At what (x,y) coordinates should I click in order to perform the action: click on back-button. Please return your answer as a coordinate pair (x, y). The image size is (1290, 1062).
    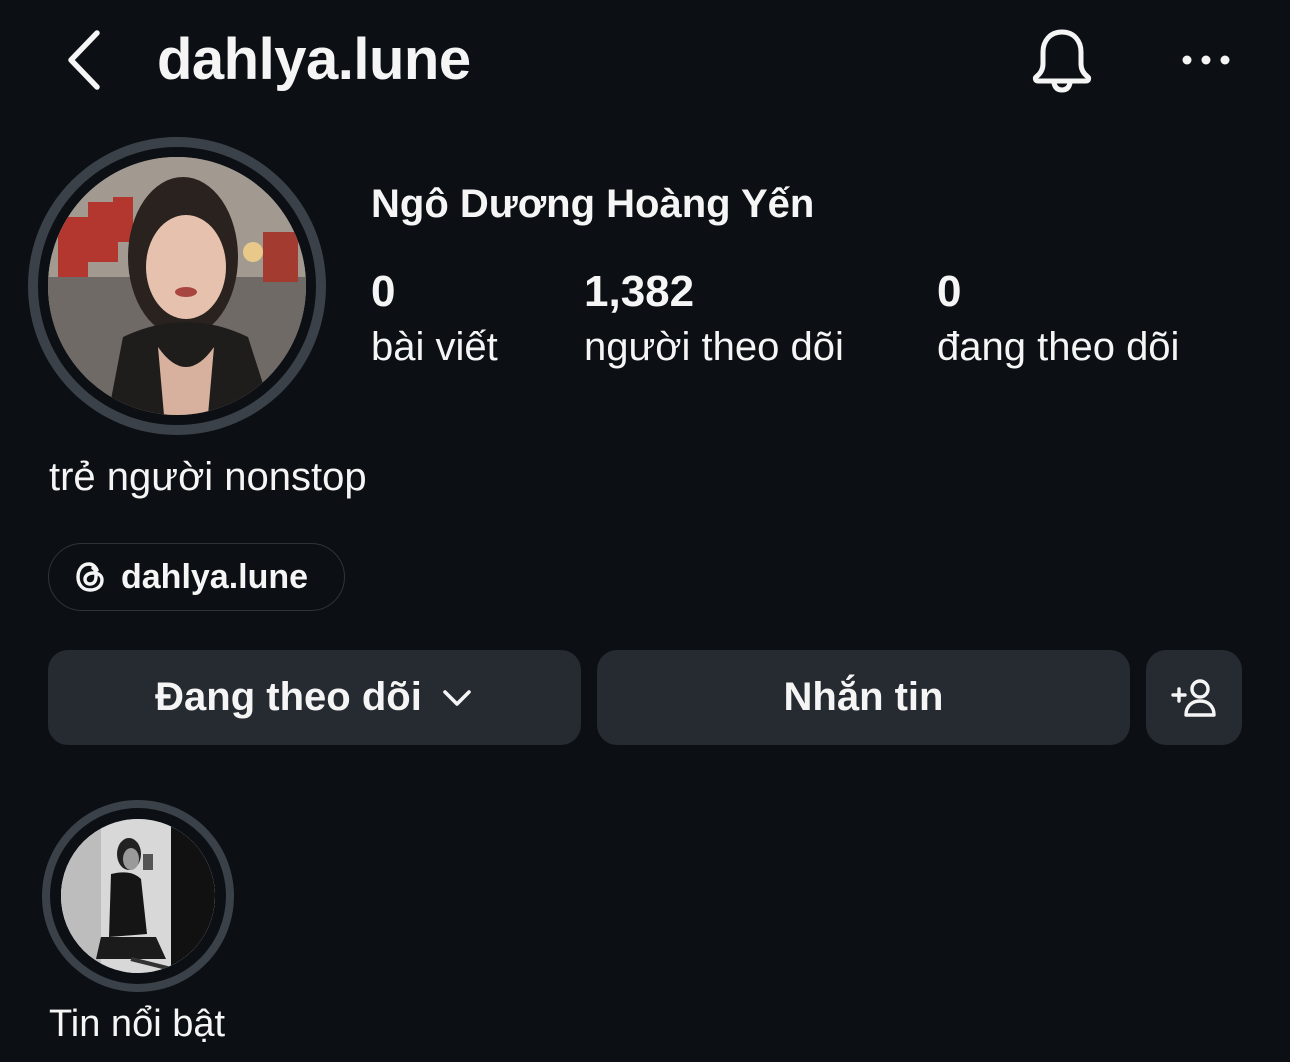
    Looking at the image, I should click on (84, 60).